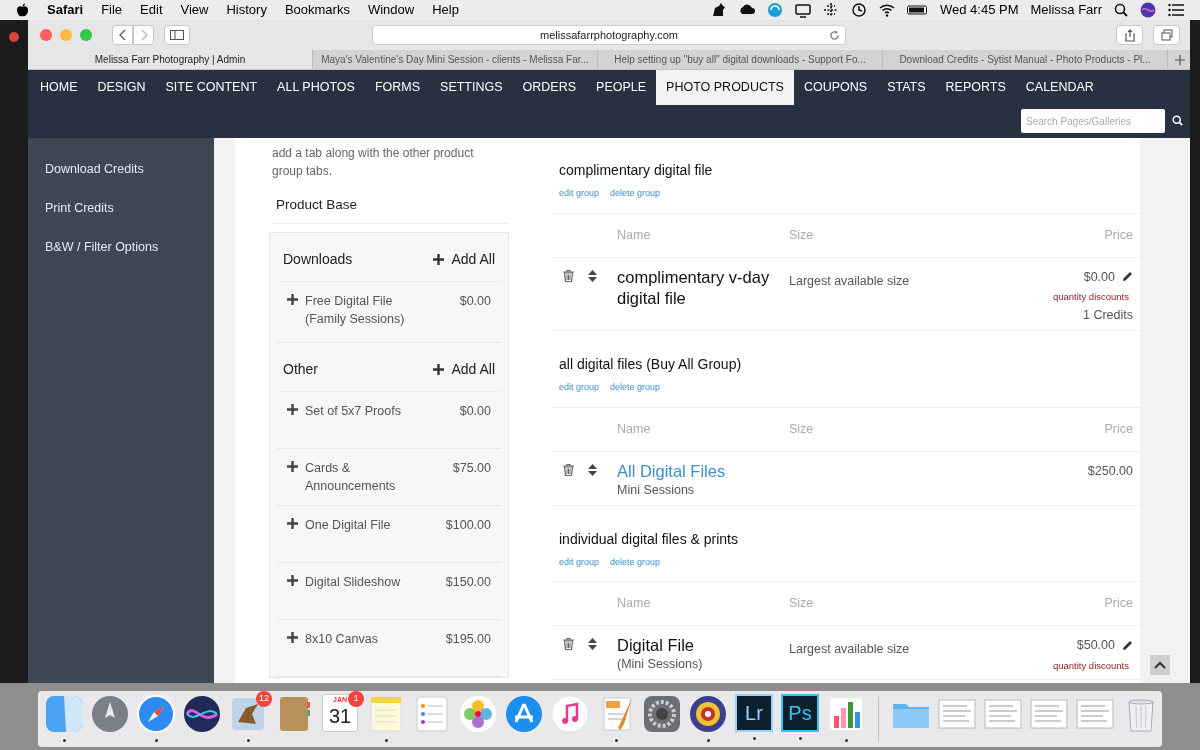  Describe the element at coordinates (975, 87) in the screenshot. I see `nav-tab: REPORTS` at that location.